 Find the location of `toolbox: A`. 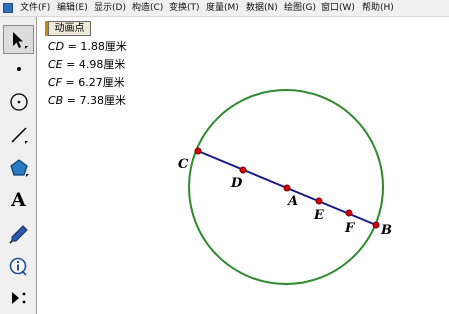

toolbox: A is located at coordinates (18, 165).